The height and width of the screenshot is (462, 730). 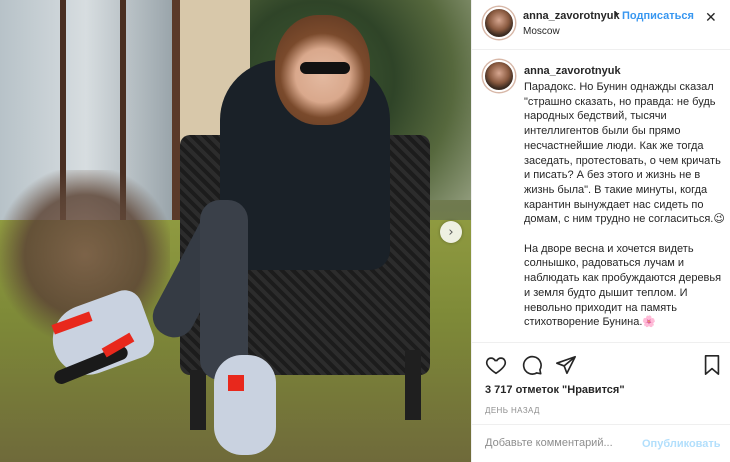 I want to click on post-header: anna_zavorotnyuk • Подписаться Moscow ✕, so click(x=601, y=25).